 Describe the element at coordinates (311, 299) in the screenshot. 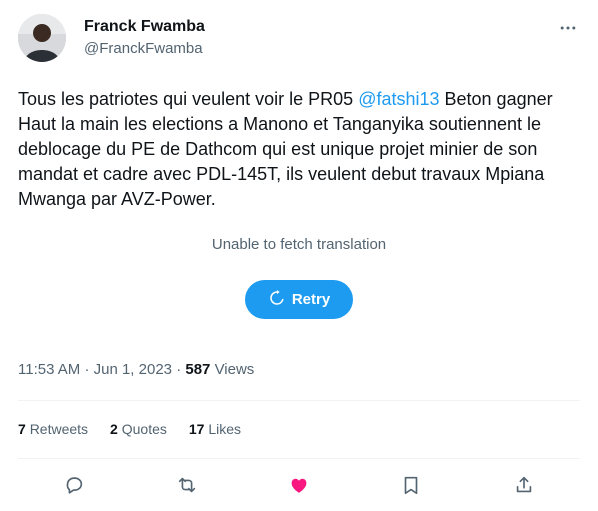

I see `retry-label: Retry` at that location.